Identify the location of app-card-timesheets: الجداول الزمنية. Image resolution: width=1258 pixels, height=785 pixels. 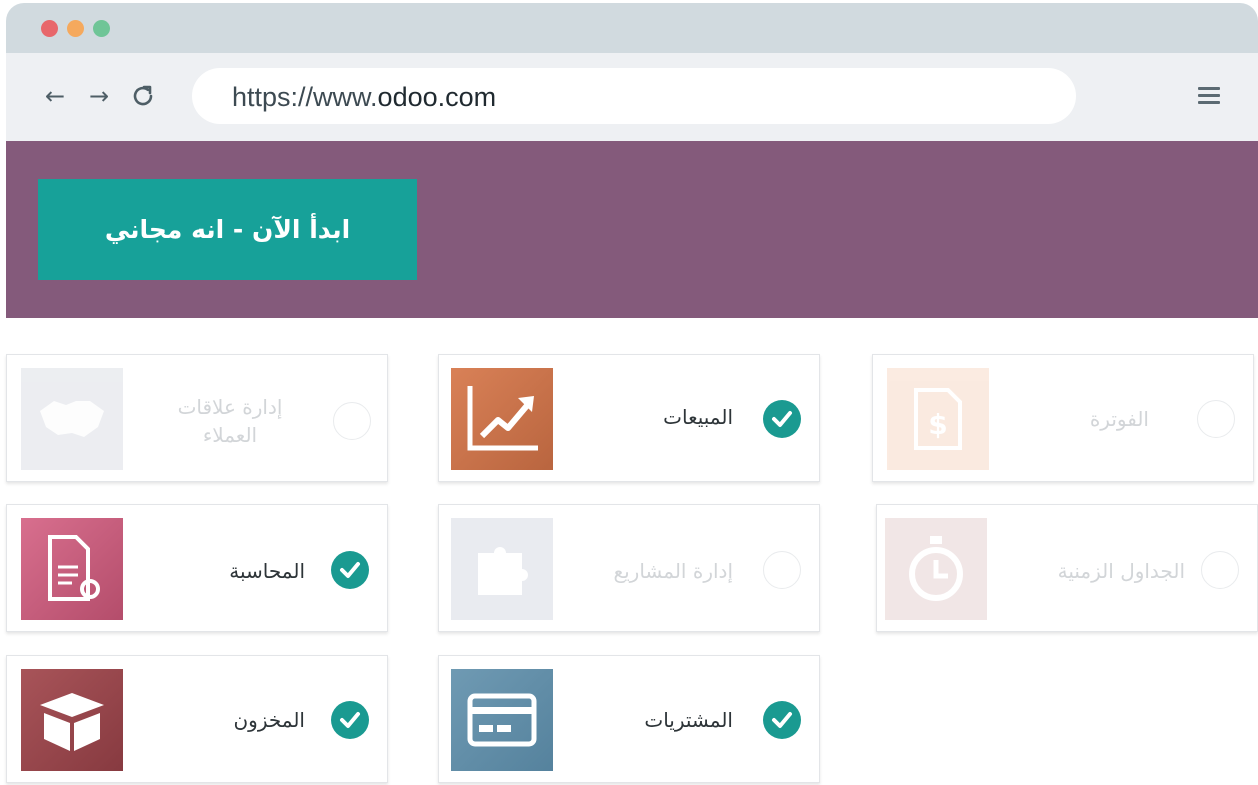
(1067, 568).